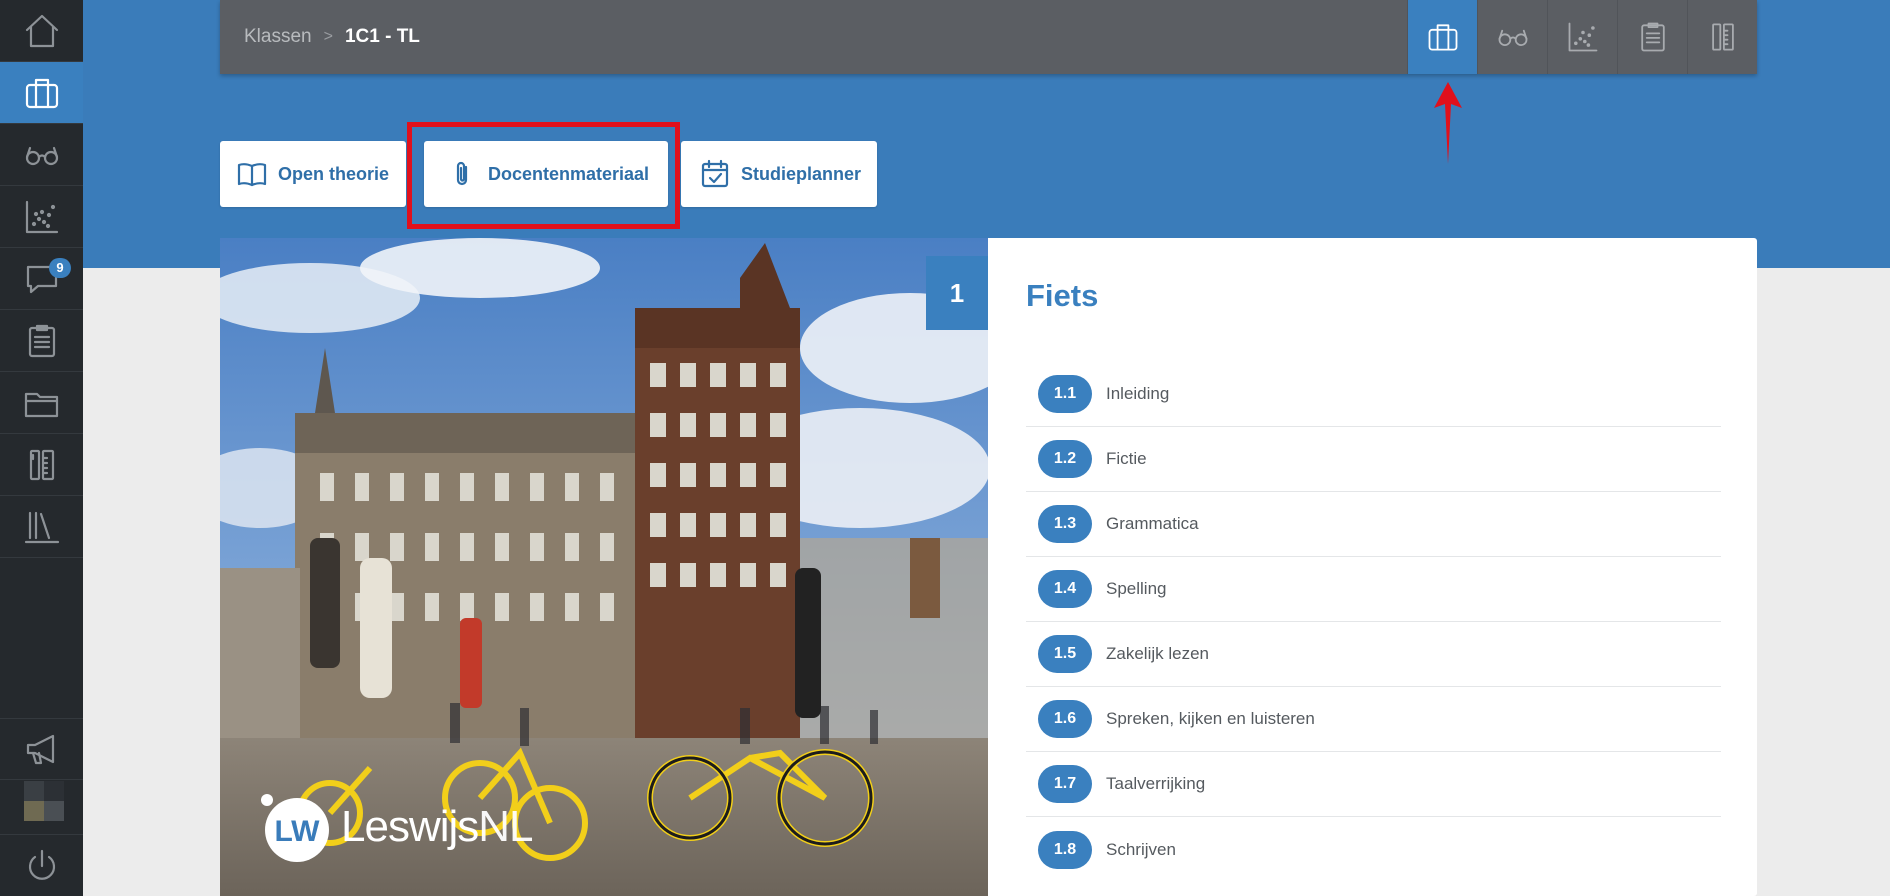 This screenshot has height=896, width=1890. Describe the element at coordinates (801, 173) in the screenshot. I see `study-planner-label: Studieplanner` at that location.